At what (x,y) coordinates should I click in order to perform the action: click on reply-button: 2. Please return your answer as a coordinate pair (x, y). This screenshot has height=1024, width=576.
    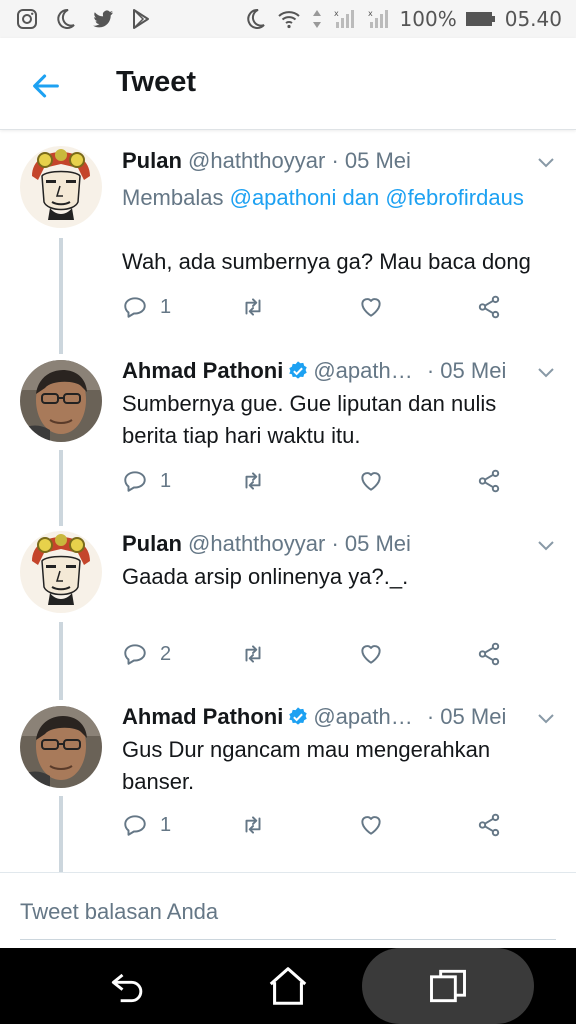
    Looking at the image, I should click on (146, 654).